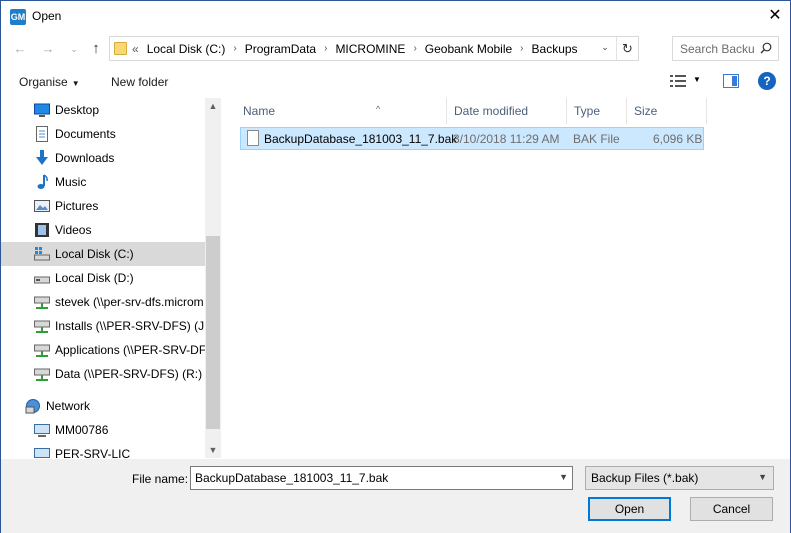  I want to click on sidebar-item-label: Documents, so click(85, 134).